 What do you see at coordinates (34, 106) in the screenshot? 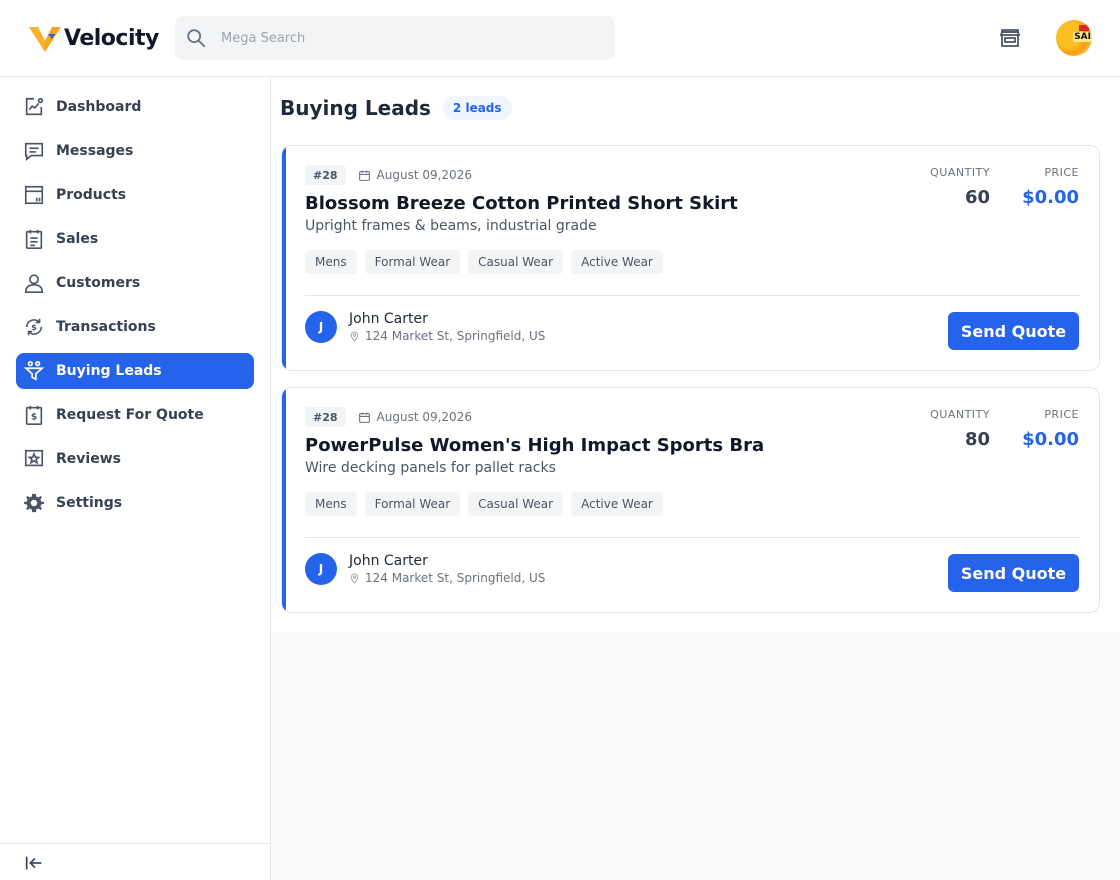
I see `chart-icon` at bounding box center [34, 106].